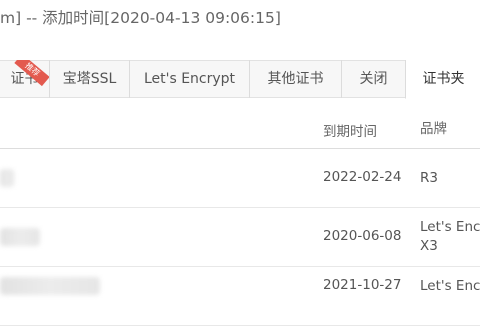  I want to click on header-expiry: 到期时间, so click(350, 132).